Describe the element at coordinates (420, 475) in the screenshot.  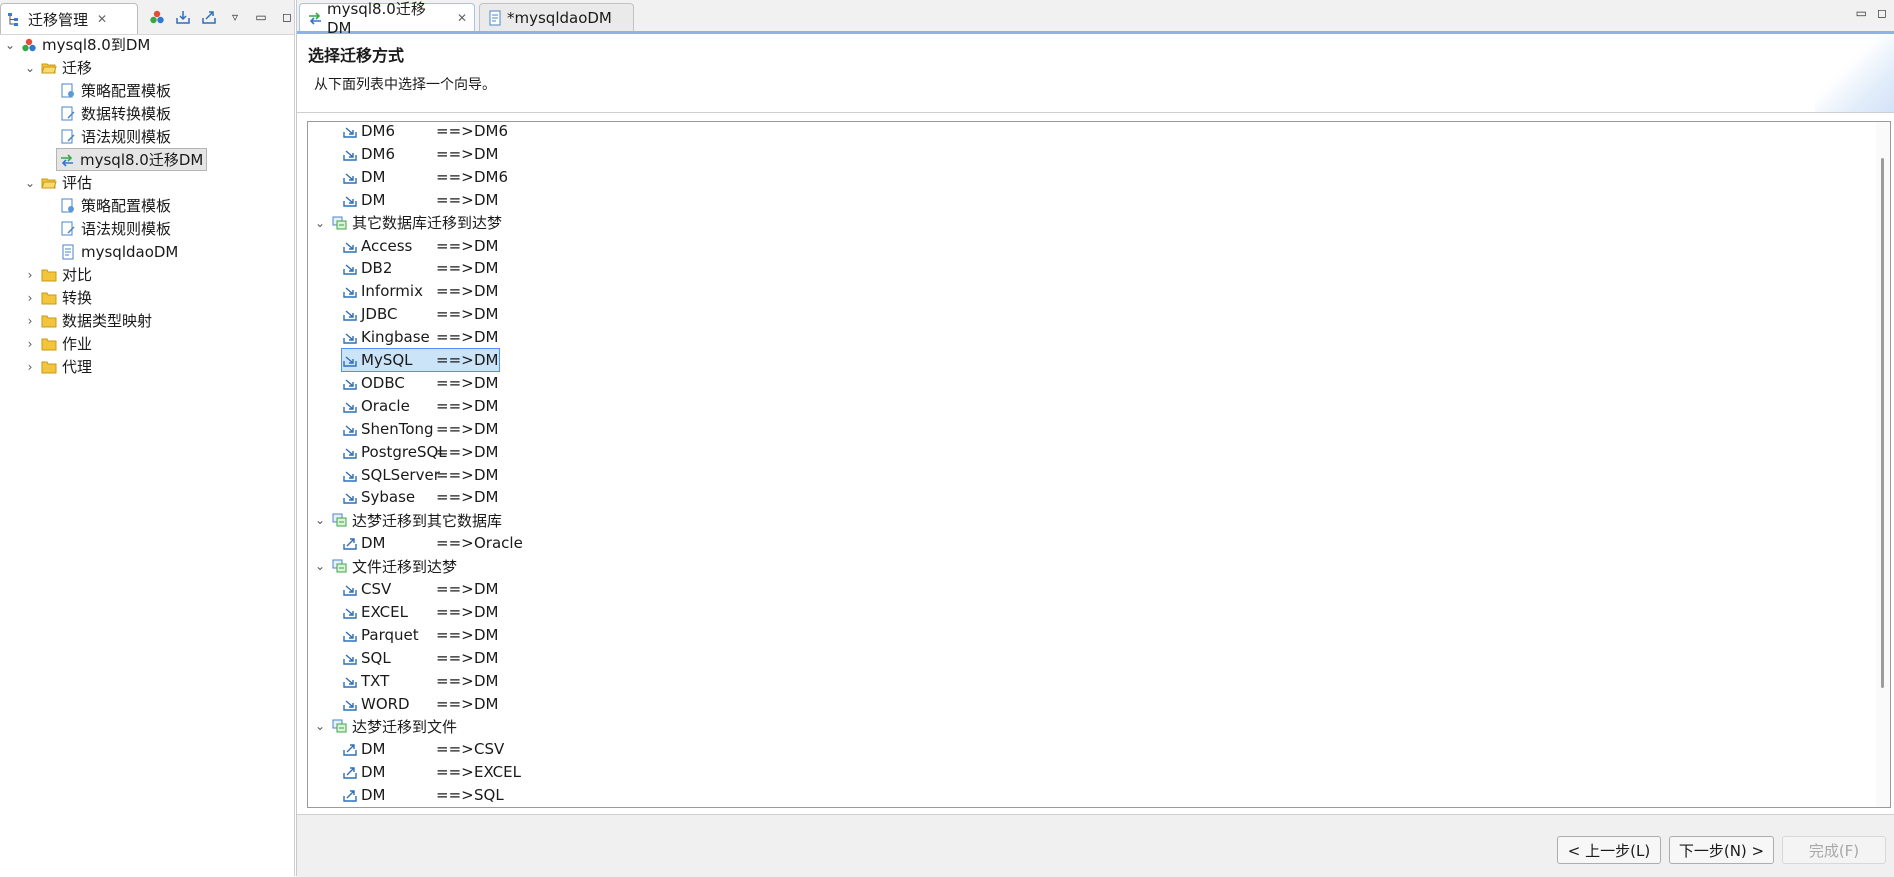
I see `wizard-item: SQLServer ==> DM` at that location.